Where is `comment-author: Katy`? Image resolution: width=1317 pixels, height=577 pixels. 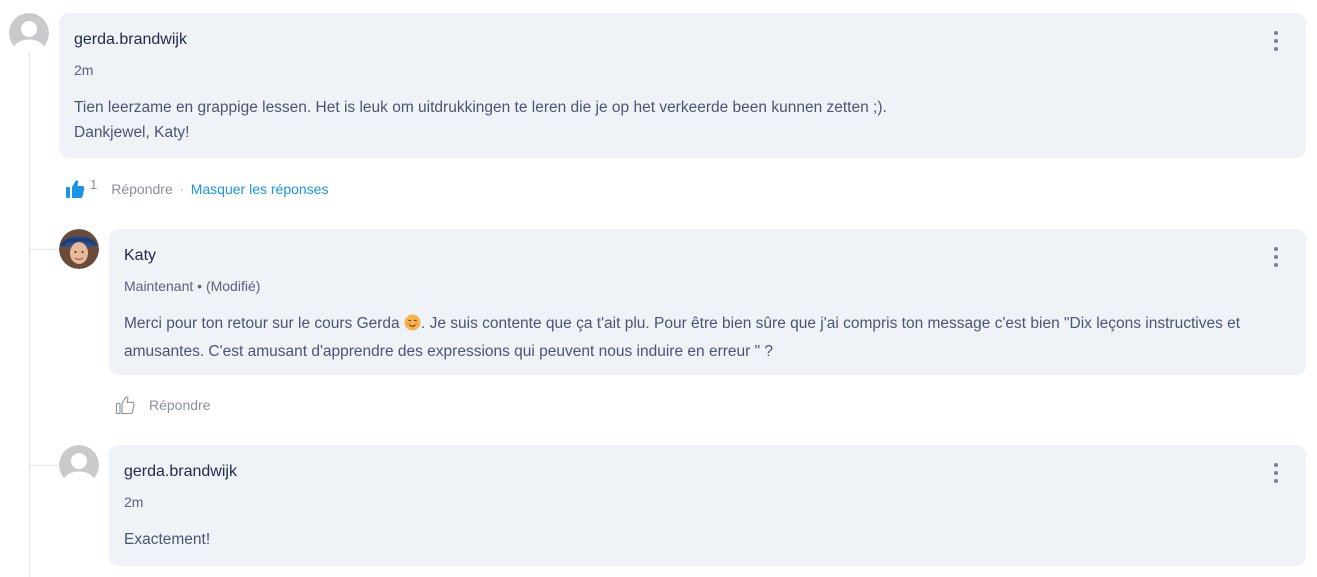
comment-author: Katy is located at coordinates (140, 256).